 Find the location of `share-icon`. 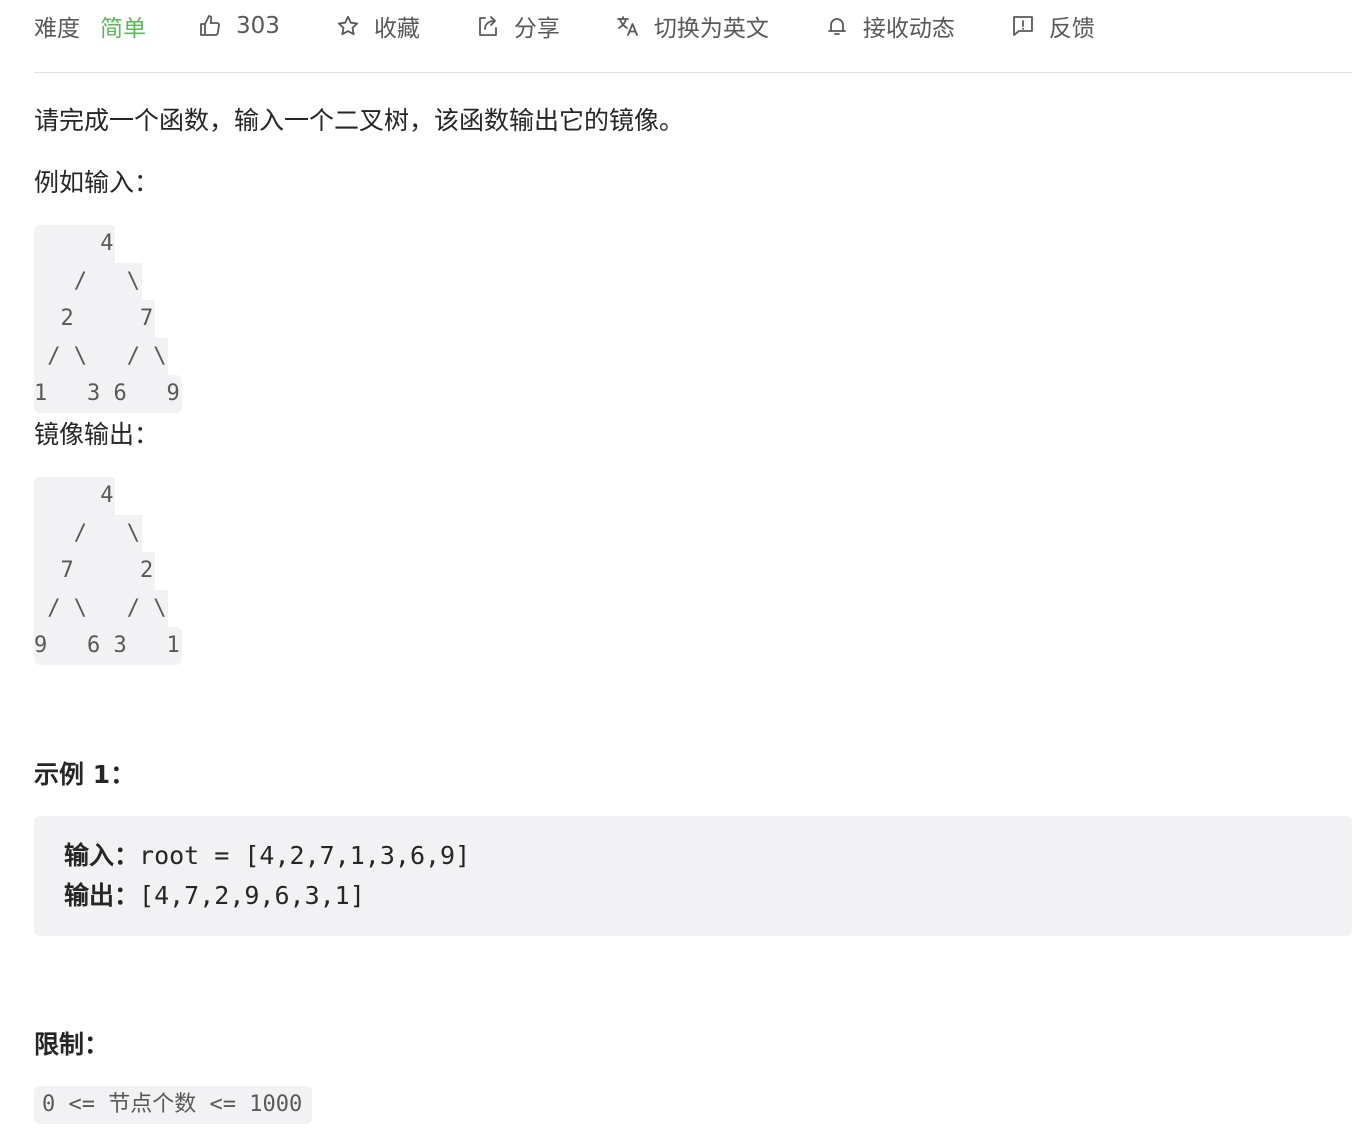

share-icon is located at coordinates (488, 26).